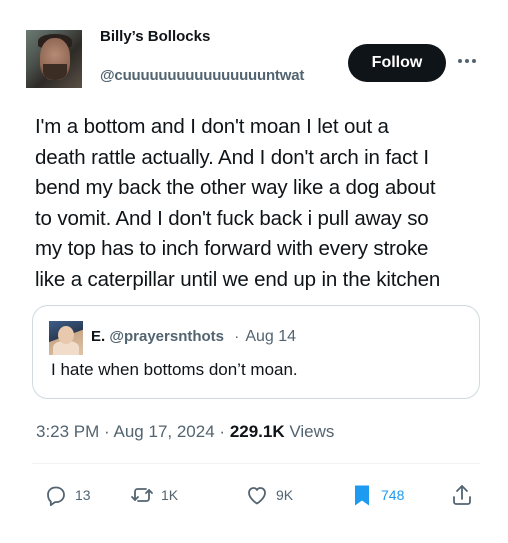 This screenshot has height=543, width=508. I want to click on tweet-time: 3:23 PM, so click(67, 431).